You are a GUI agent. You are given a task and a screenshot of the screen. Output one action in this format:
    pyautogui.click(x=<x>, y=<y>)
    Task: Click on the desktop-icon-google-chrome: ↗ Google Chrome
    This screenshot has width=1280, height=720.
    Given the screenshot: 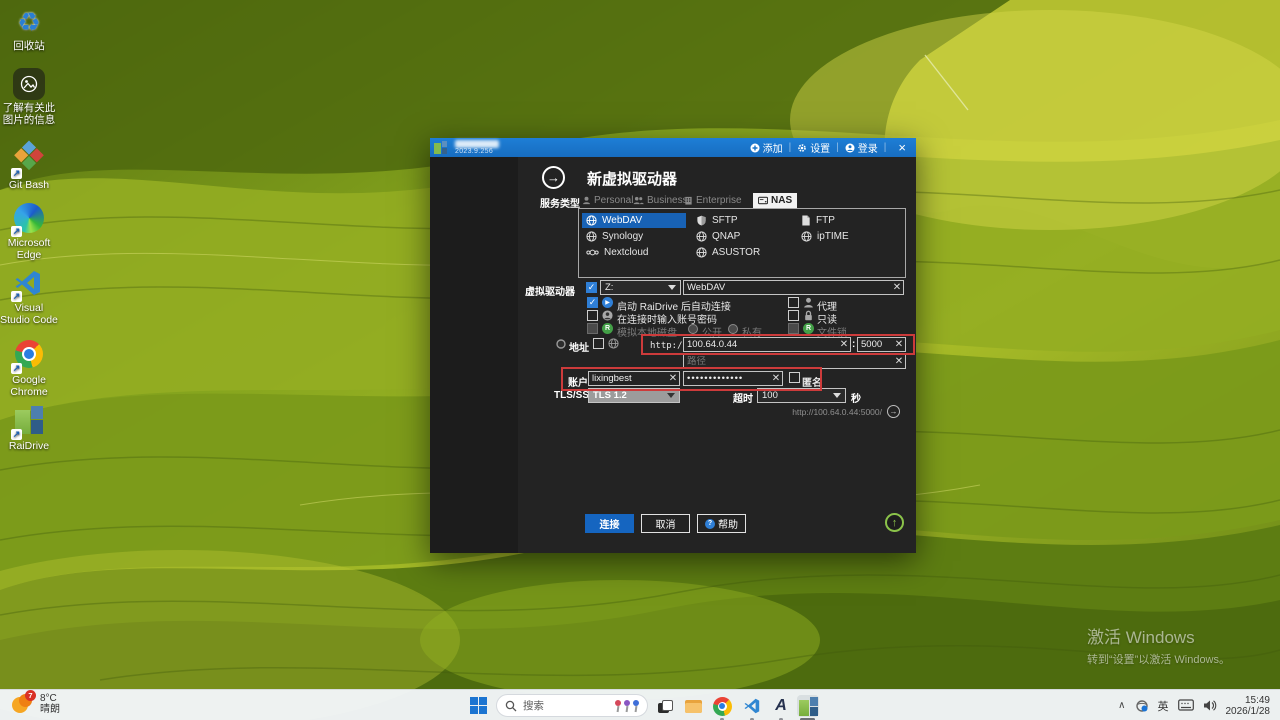 What is the action you would take?
    pyautogui.click(x=29, y=368)
    